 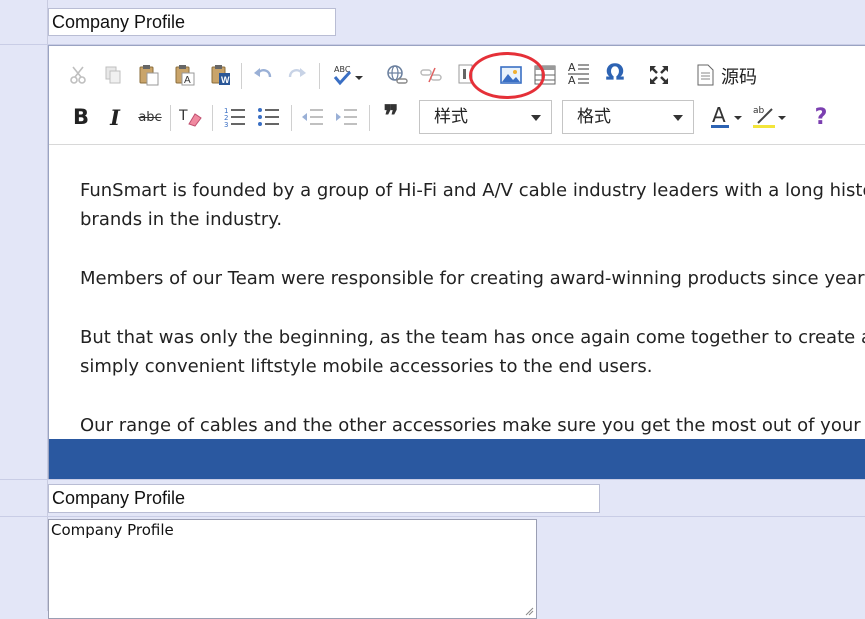 I want to click on paste-icon, so click(x=149, y=75).